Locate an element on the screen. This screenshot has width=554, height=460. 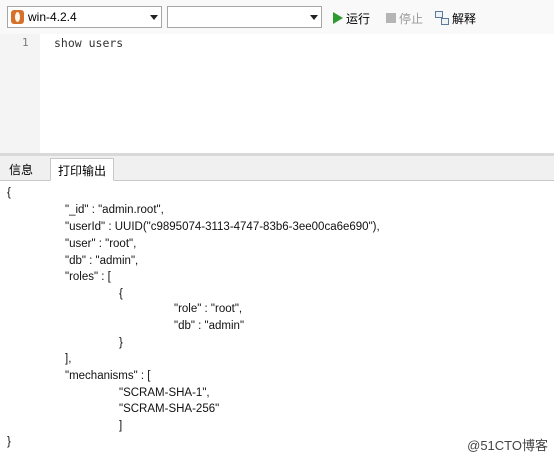
explain-button: 解释 is located at coordinates (455, 18).